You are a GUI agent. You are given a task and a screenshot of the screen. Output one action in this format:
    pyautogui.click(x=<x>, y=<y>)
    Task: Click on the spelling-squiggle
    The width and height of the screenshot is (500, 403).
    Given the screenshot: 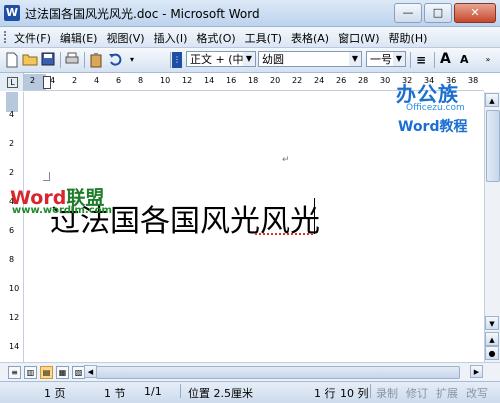 What is the action you would take?
    pyautogui.click(x=284, y=232)
    